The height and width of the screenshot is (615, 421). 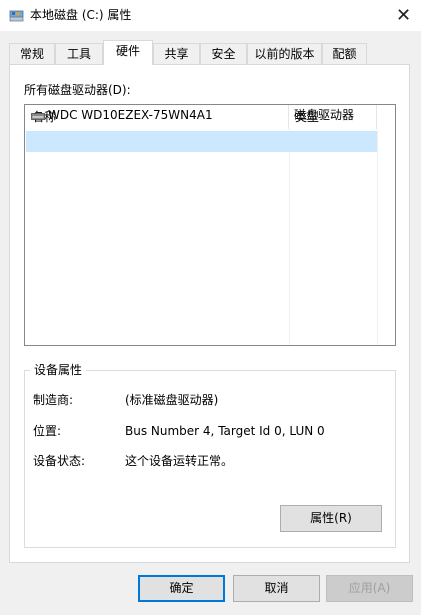 What do you see at coordinates (324, 115) in the screenshot?
I see `drive-type: 磁盘驱动器` at bounding box center [324, 115].